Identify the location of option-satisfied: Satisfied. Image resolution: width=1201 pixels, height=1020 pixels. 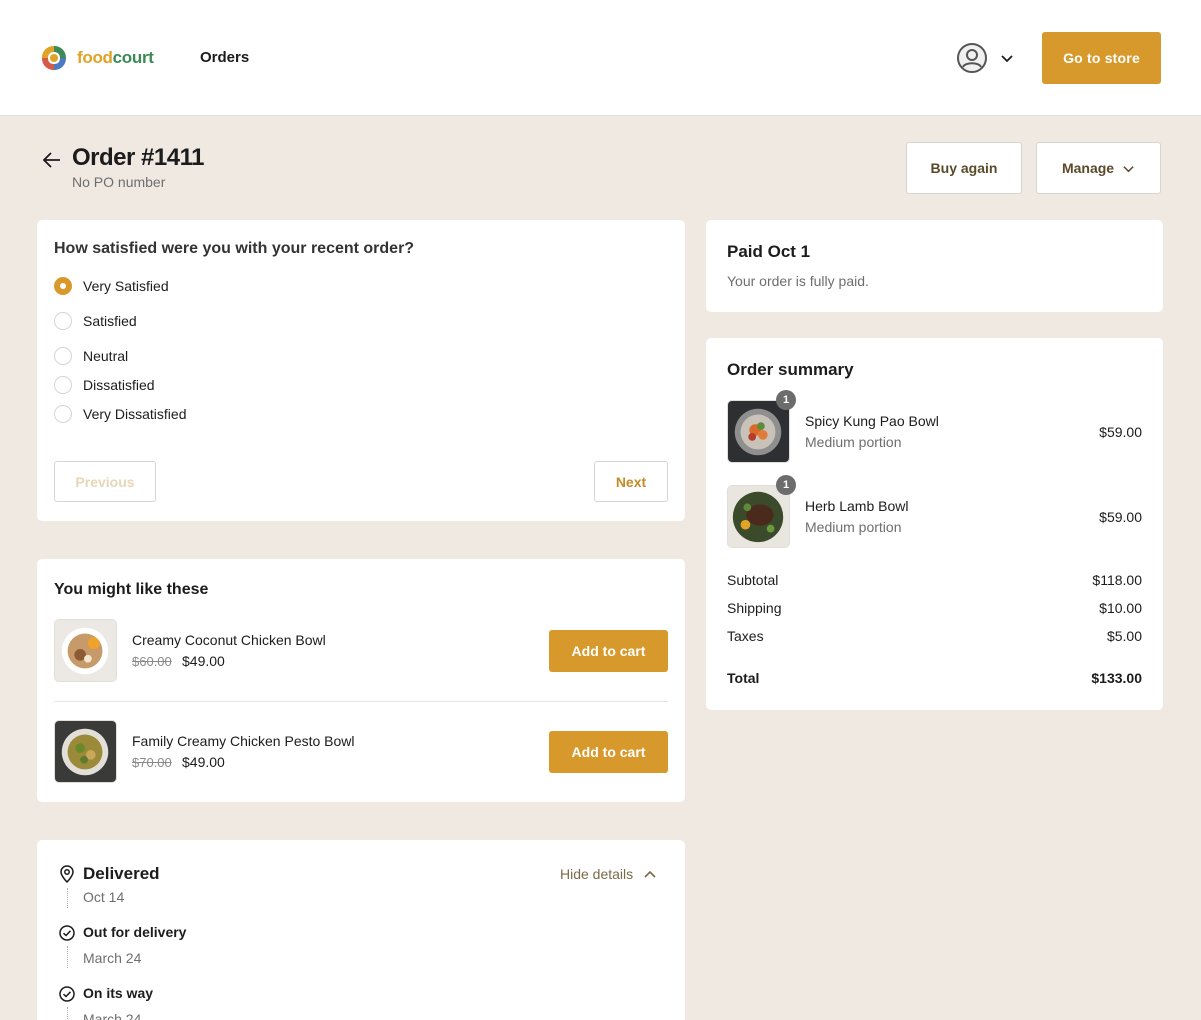
(95, 321).